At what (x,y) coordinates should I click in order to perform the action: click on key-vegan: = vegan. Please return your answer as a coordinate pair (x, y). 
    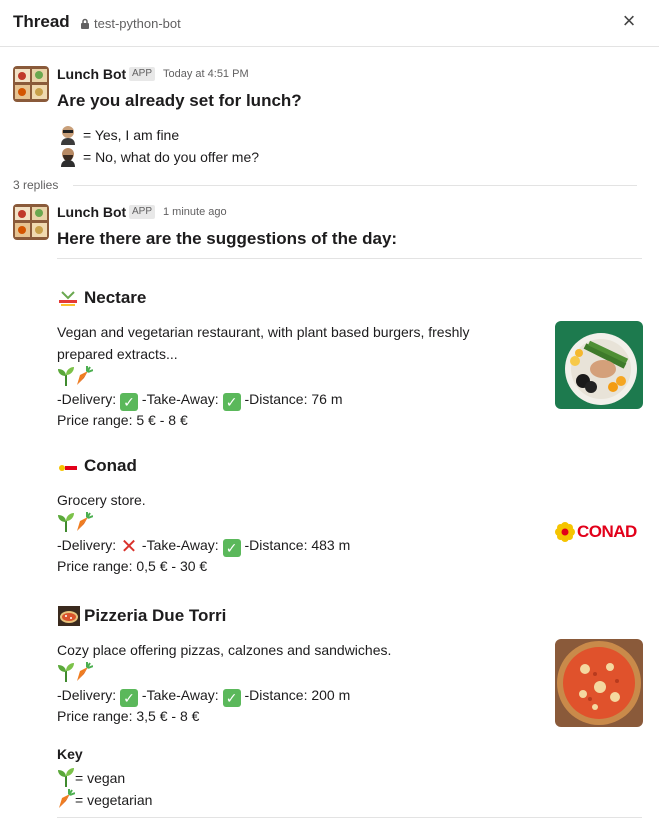
    Looking at the image, I should click on (91, 777).